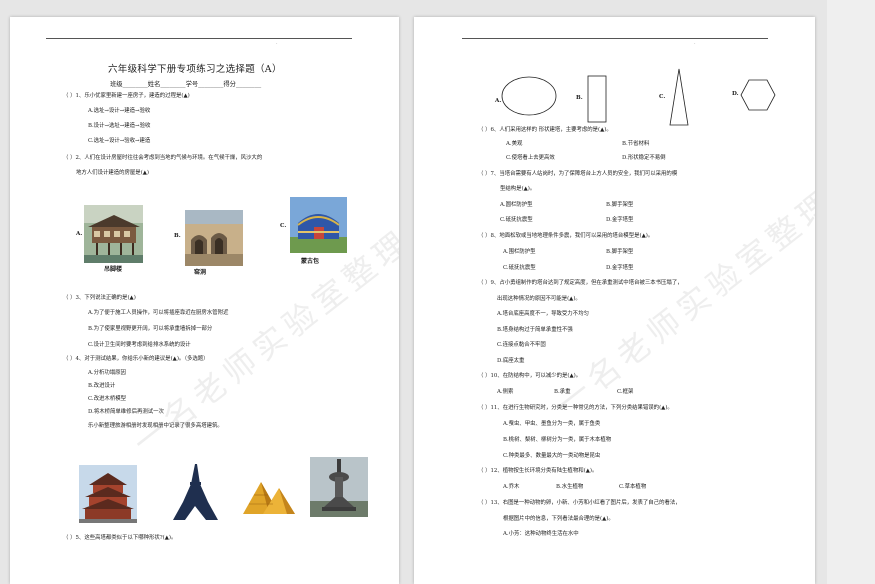 The width and height of the screenshot is (875, 584). Describe the element at coordinates (516, 205) in the screenshot. I see `option-line: A.圆栏防护型` at that location.